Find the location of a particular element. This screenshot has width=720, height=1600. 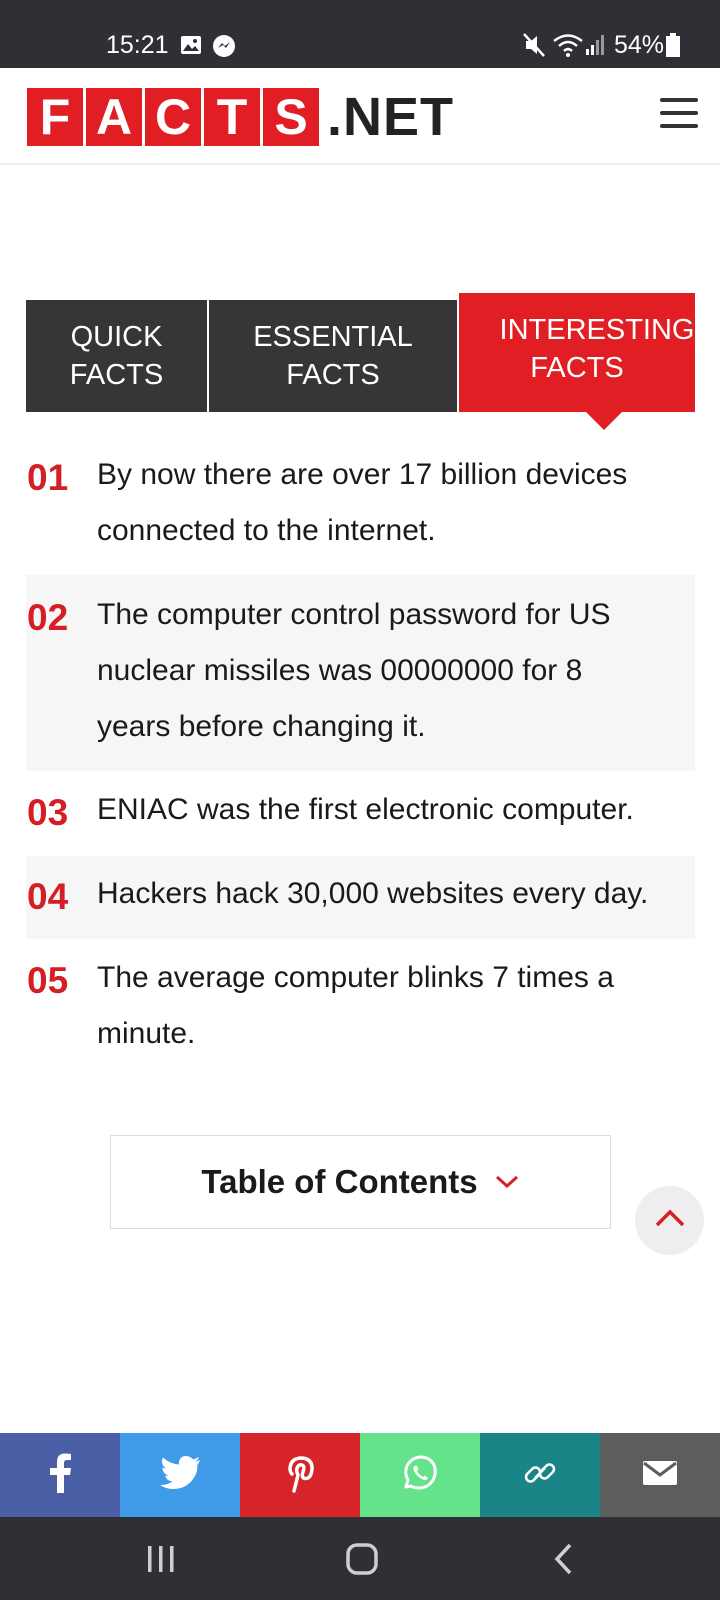

battery-percent: 54% is located at coordinates (639, 45).